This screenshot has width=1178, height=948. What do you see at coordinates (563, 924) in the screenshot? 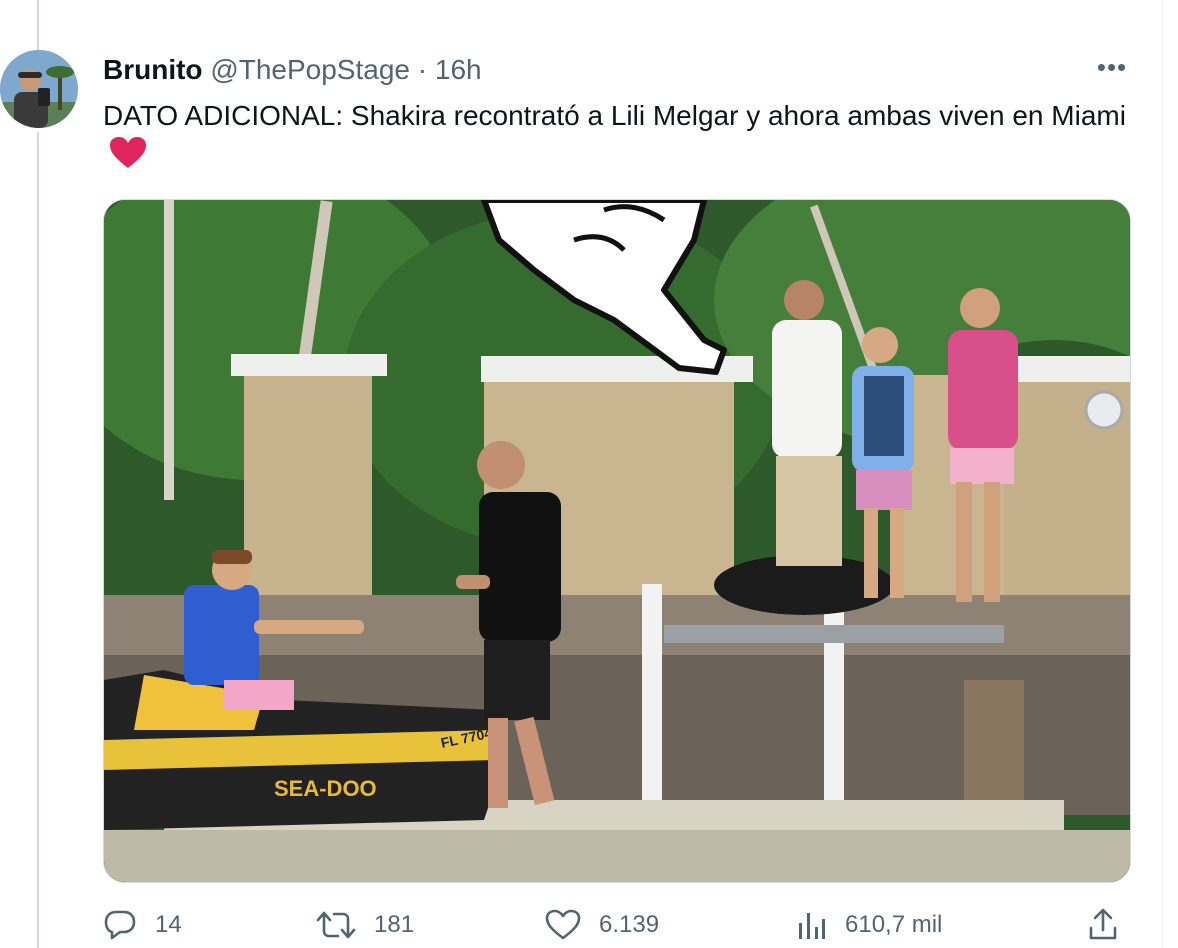
I see `heart-icon` at bounding box center [563, 924].